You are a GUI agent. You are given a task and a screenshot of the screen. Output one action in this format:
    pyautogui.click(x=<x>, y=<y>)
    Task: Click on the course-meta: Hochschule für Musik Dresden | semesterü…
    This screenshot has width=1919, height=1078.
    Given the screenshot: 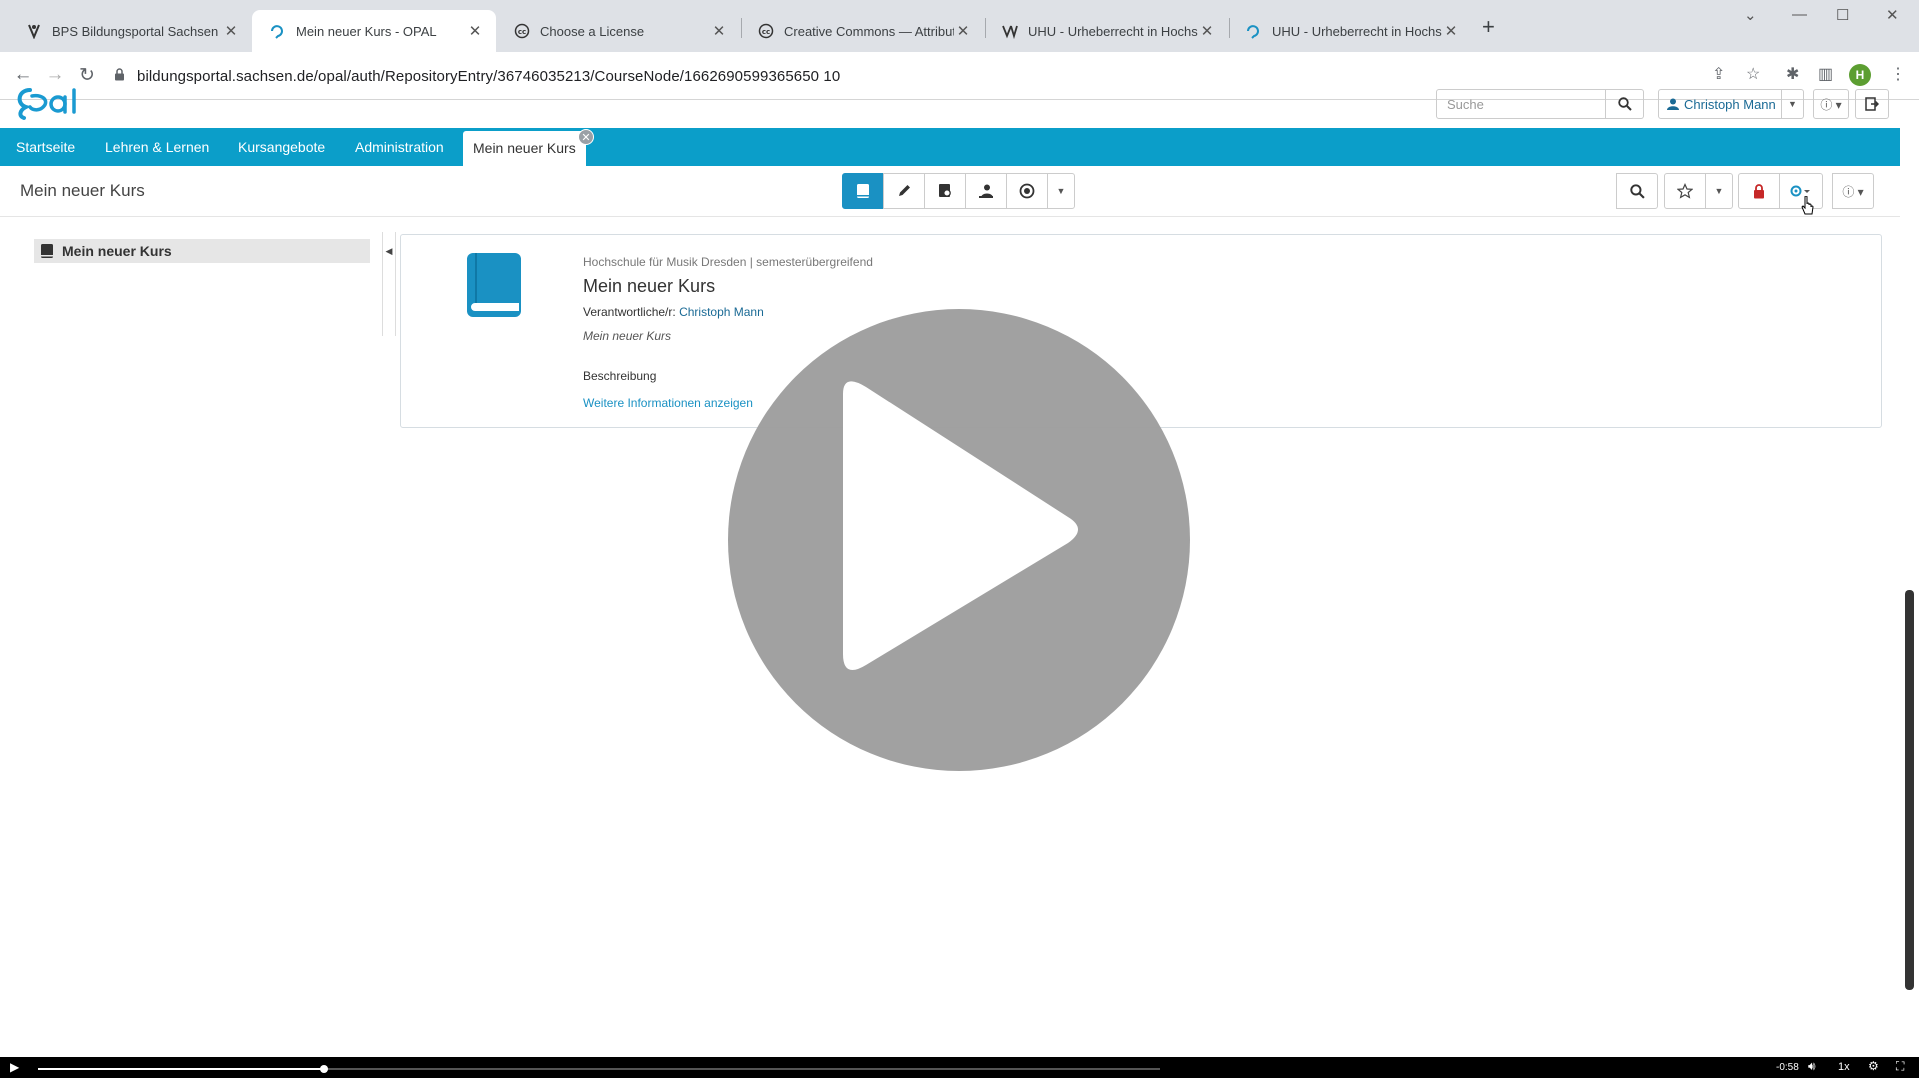 What is the action you would take?
    pyautogui.click(x=728, y=262)
    